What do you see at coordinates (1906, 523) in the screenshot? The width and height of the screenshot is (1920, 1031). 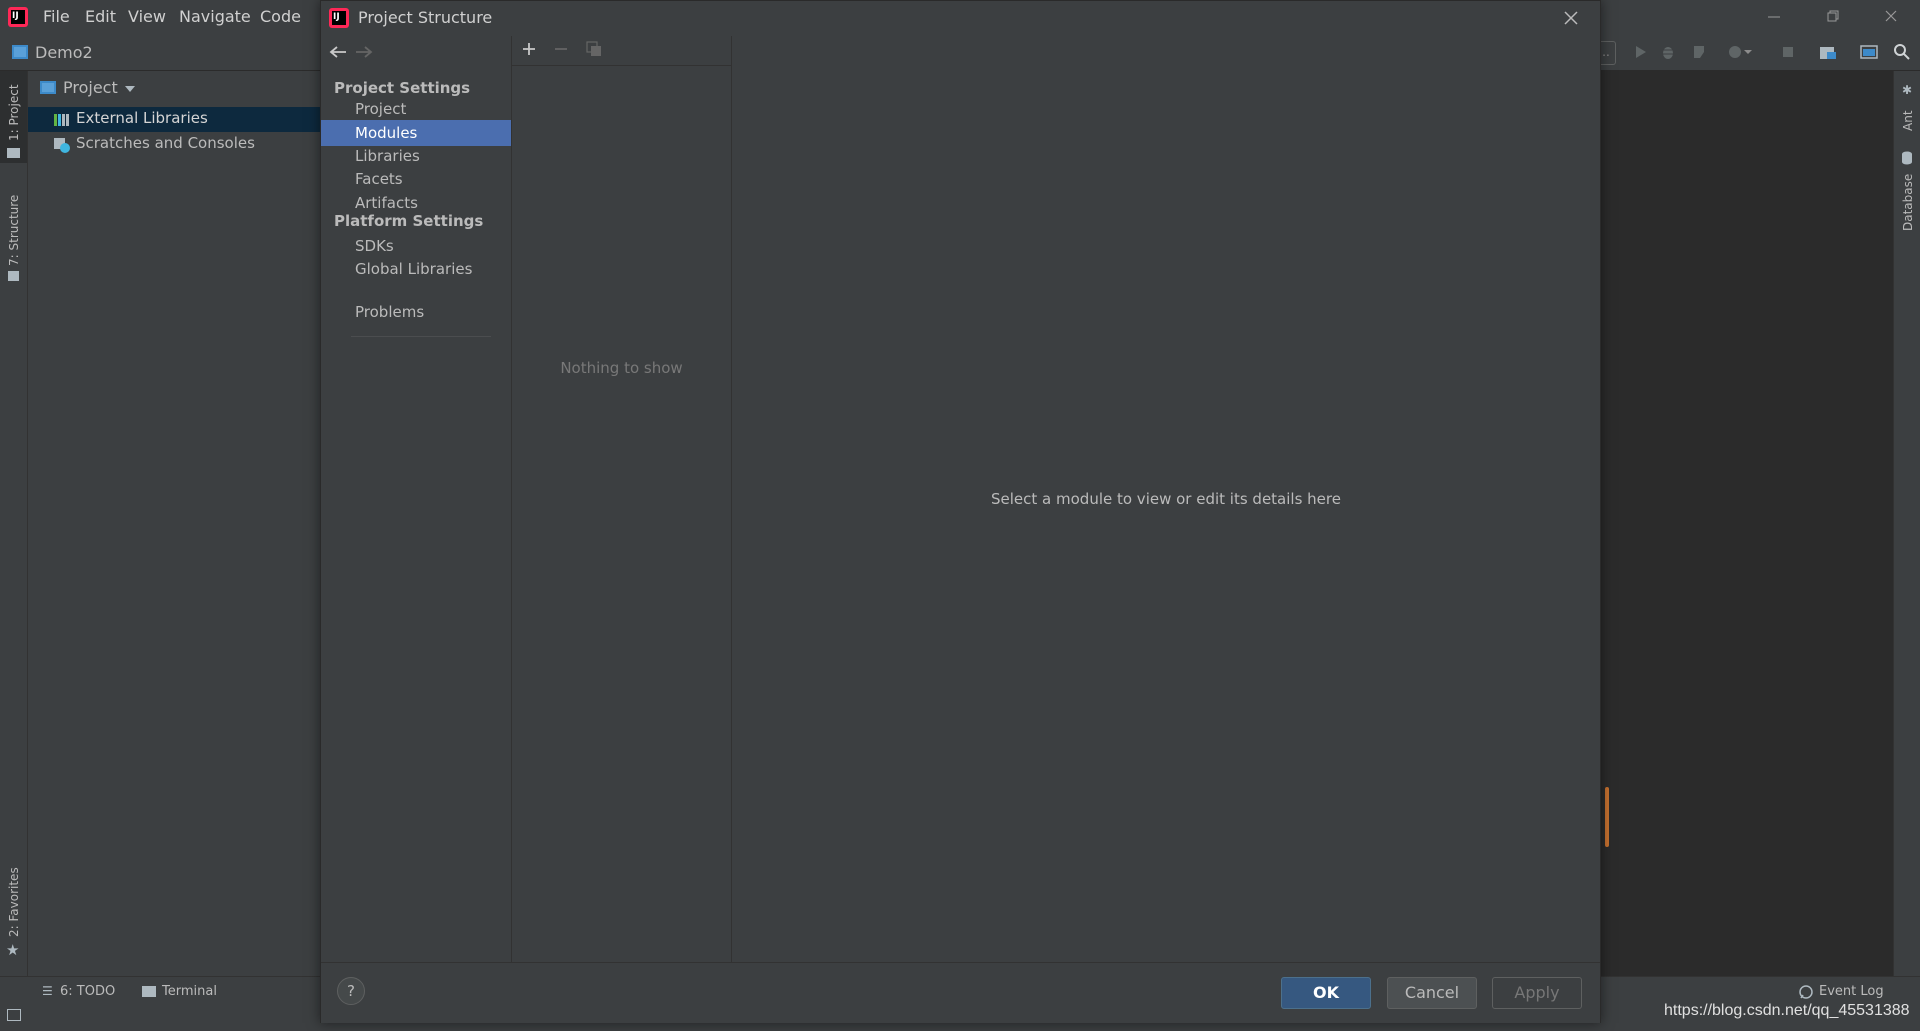 I see `right-tool-stripe: ✱ Ant Database` at bounding box center [1906, 523].